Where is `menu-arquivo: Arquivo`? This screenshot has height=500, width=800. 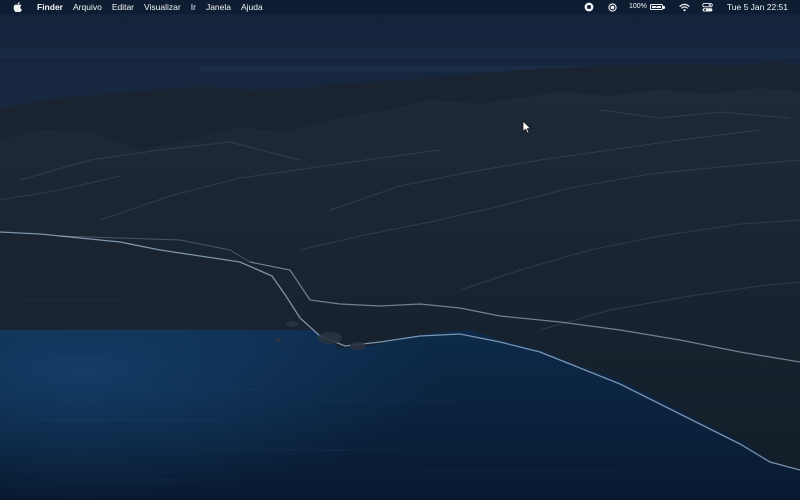 menu-arquivo: Arquivo is located at coordinates (87, 7).